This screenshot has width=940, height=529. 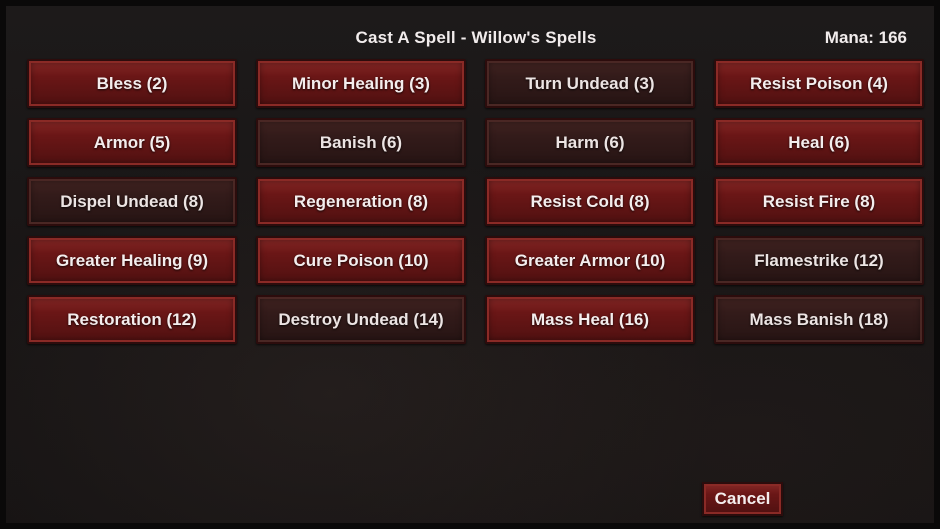 What do you see at coordinates (132, 142) in the screenshot?
I see `spell-button-armor: Armor (5)` at bounding box center [132, 142].